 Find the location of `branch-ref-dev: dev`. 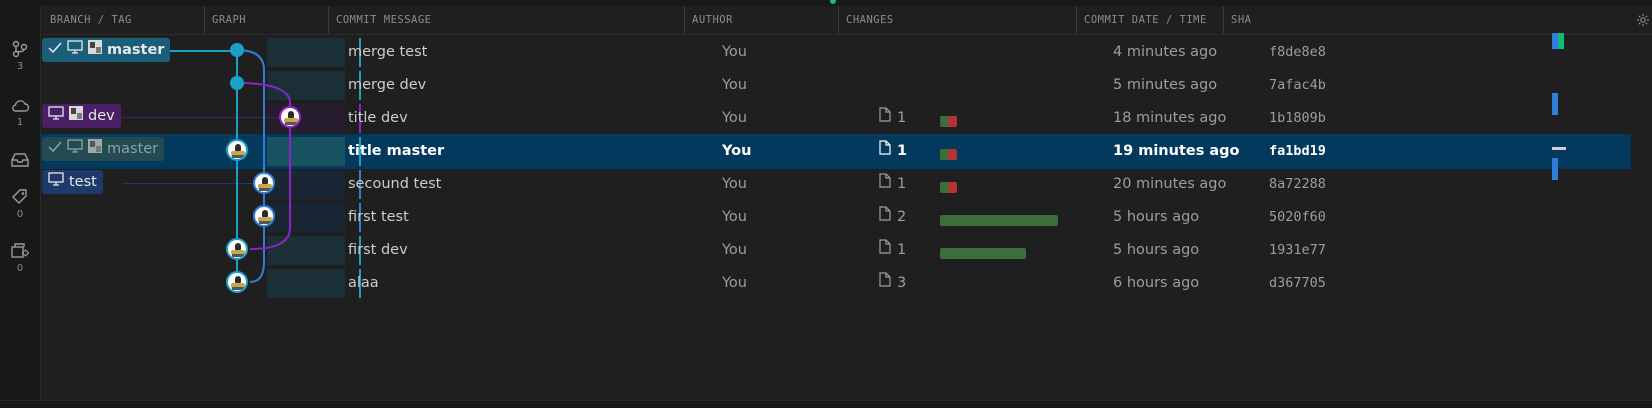

branch-ref-dev: dev is located at coordinates (81, 116).